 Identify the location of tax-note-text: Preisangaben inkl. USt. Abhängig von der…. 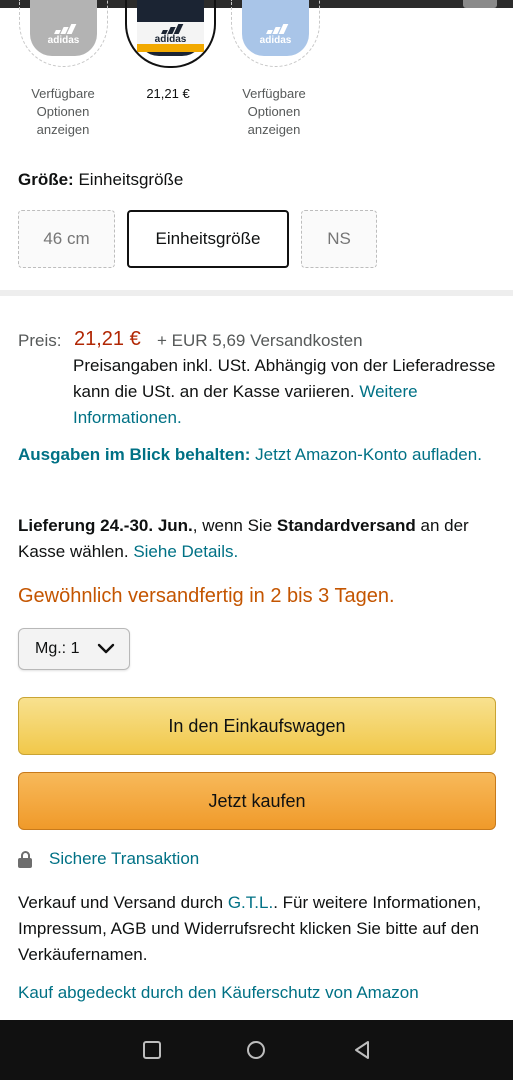
(284, 378).